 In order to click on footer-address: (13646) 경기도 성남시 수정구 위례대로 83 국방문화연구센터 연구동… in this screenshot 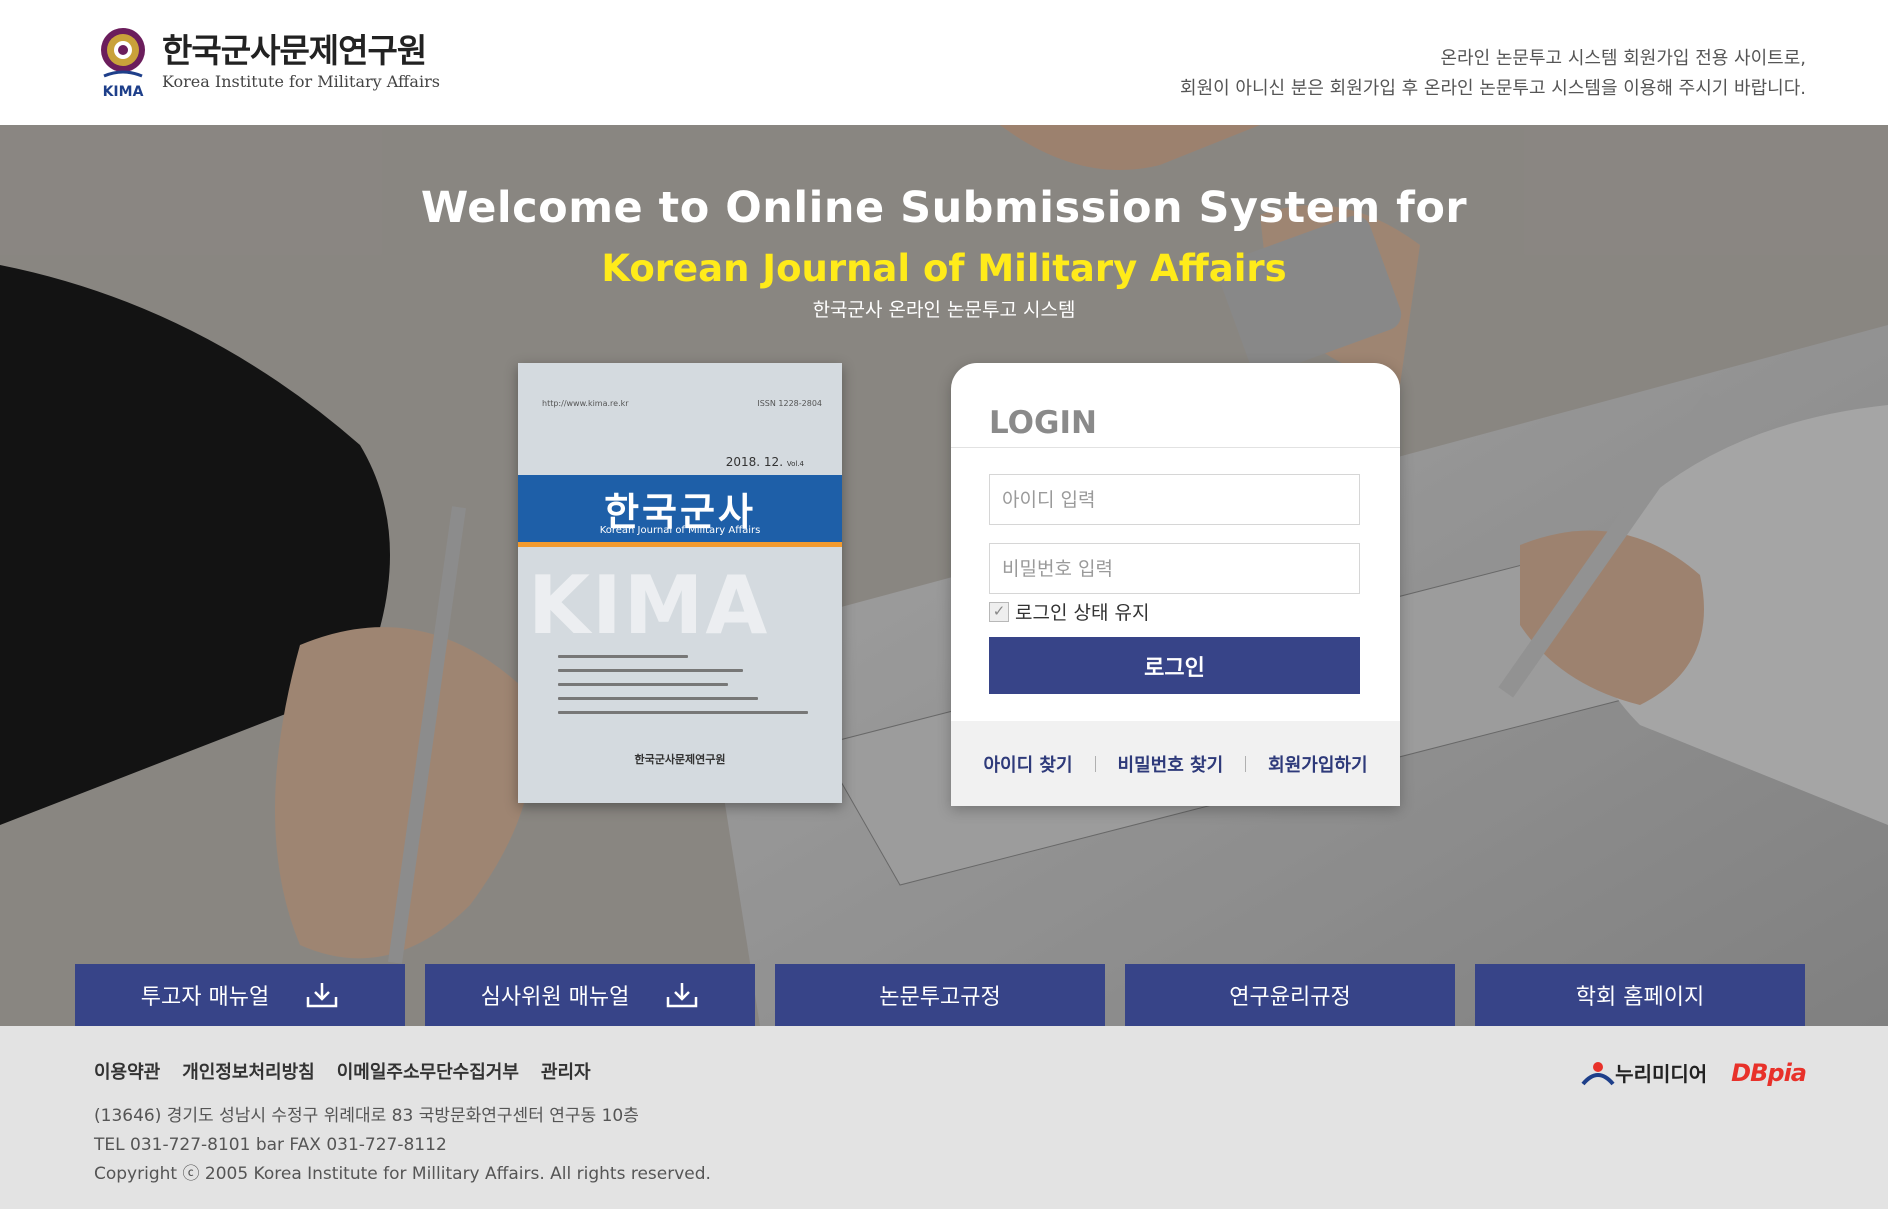, I will do `click(366, 1116)`.